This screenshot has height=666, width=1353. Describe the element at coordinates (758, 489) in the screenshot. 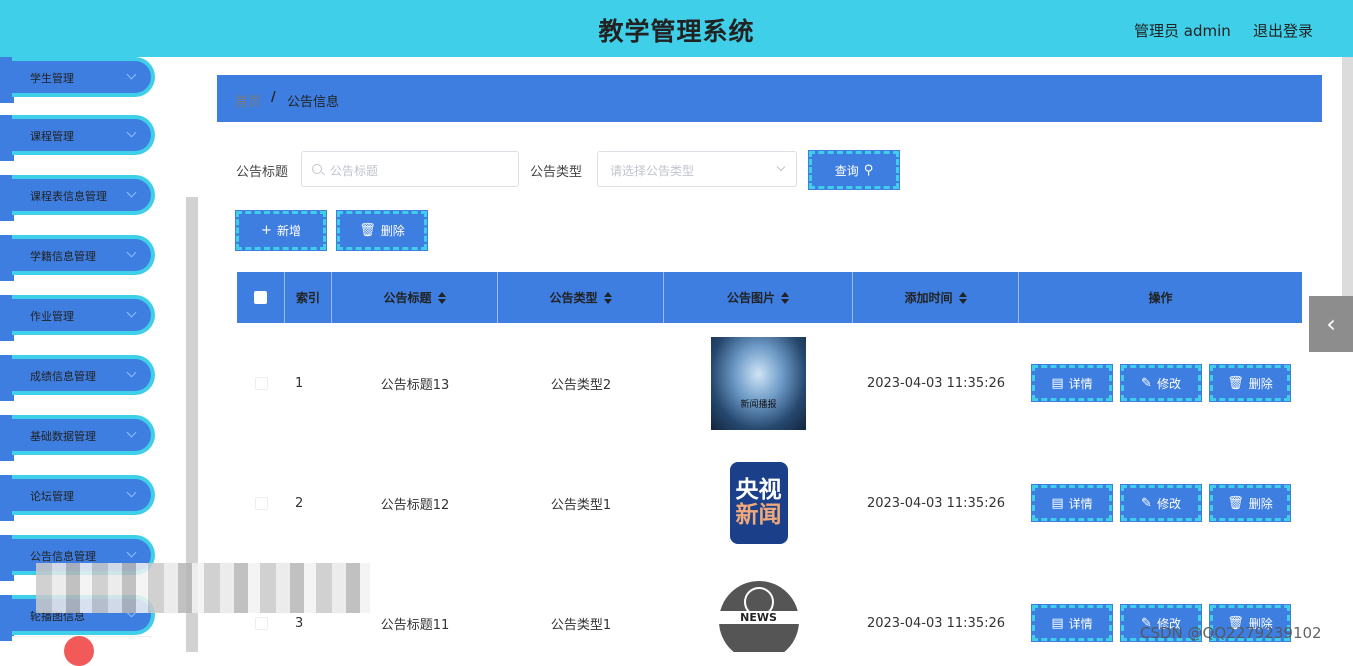

I see `logo-text-top: 央视` at that location.